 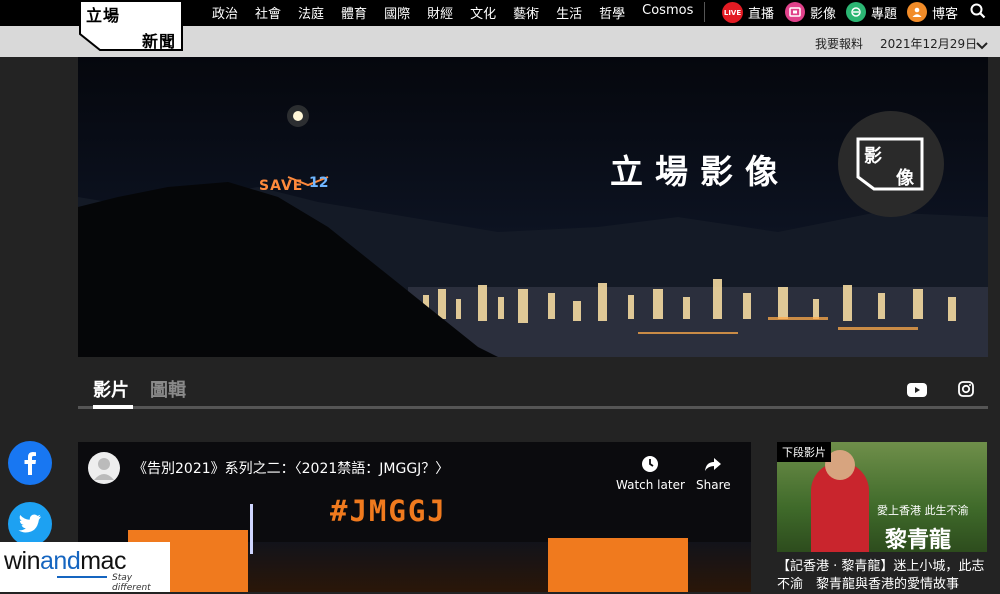 What do you see at coordinates (159, 41) in the screenshot?
I see `logo-text-line2: 新聞` at bounding box center [159, 41].